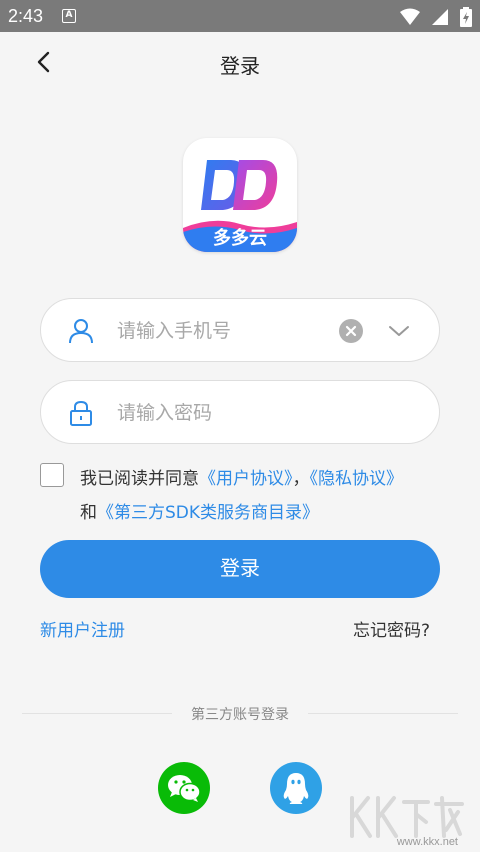 The image size is (480, 852). What do you see at coordinates (26, 16) in the screenshot?
I see `status-time: 2:43` at bounding box center [26, 16].